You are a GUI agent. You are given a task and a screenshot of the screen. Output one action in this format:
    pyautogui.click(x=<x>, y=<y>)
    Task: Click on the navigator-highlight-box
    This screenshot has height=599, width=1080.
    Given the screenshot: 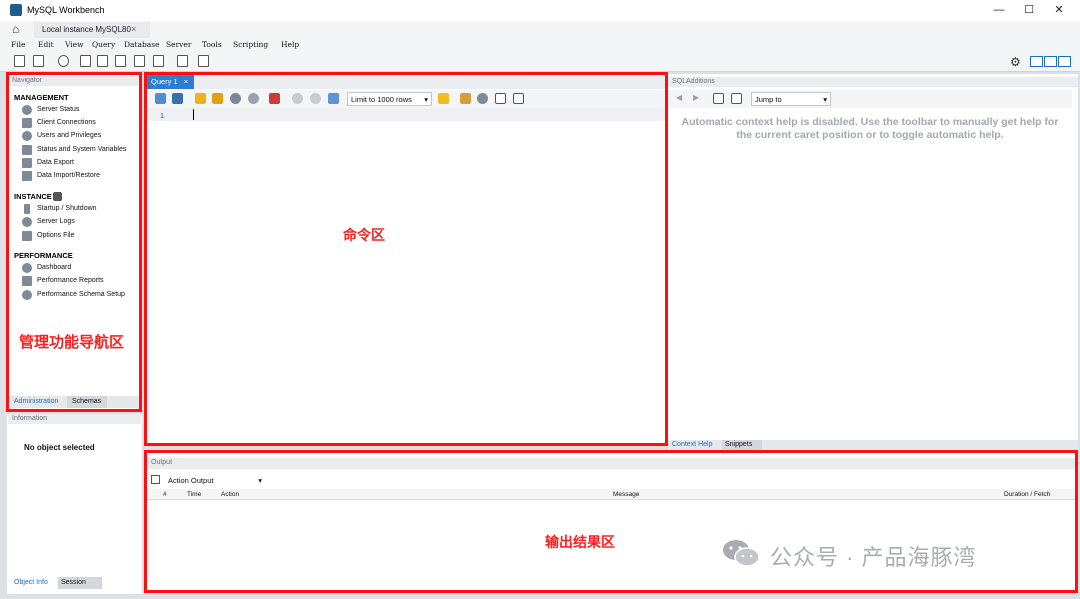 What is the action you would take?
    pyautogui.click(x=74, y=242)
    